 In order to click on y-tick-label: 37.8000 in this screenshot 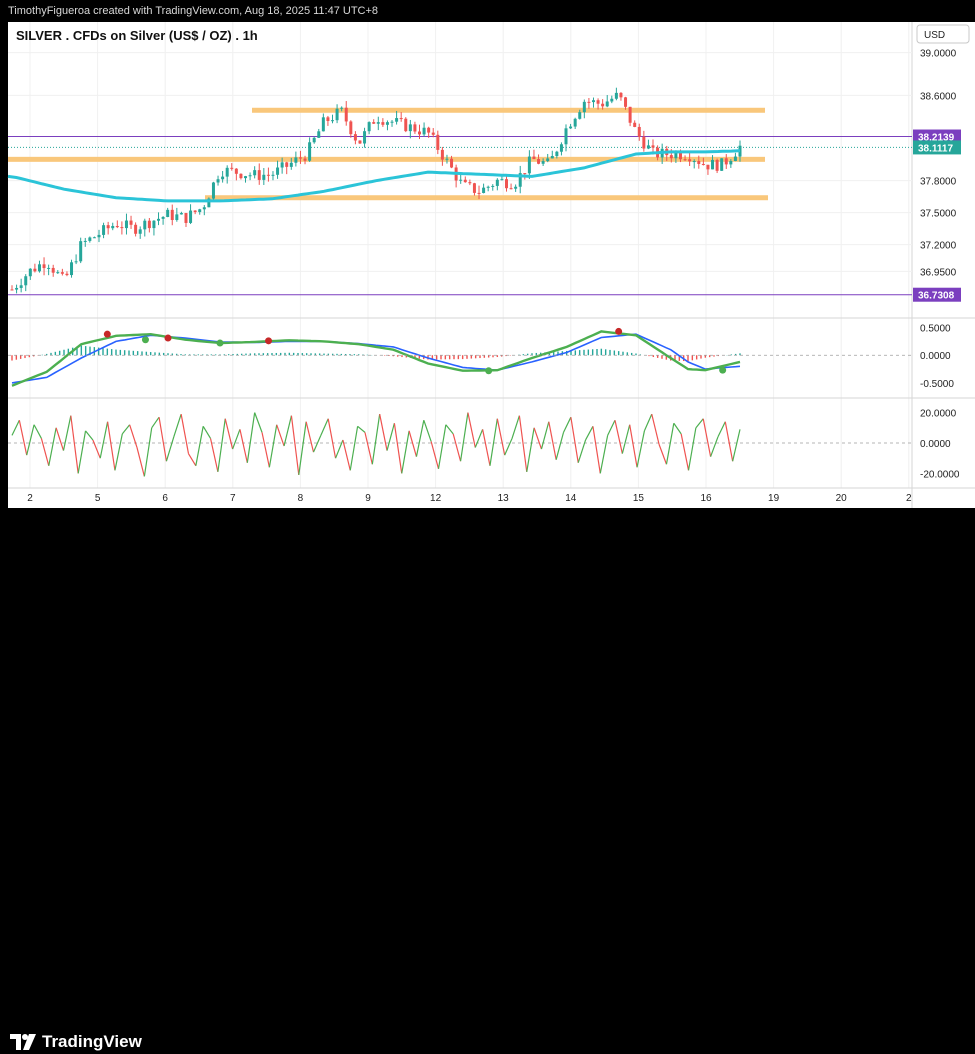, I will do `click(938, 182)`.